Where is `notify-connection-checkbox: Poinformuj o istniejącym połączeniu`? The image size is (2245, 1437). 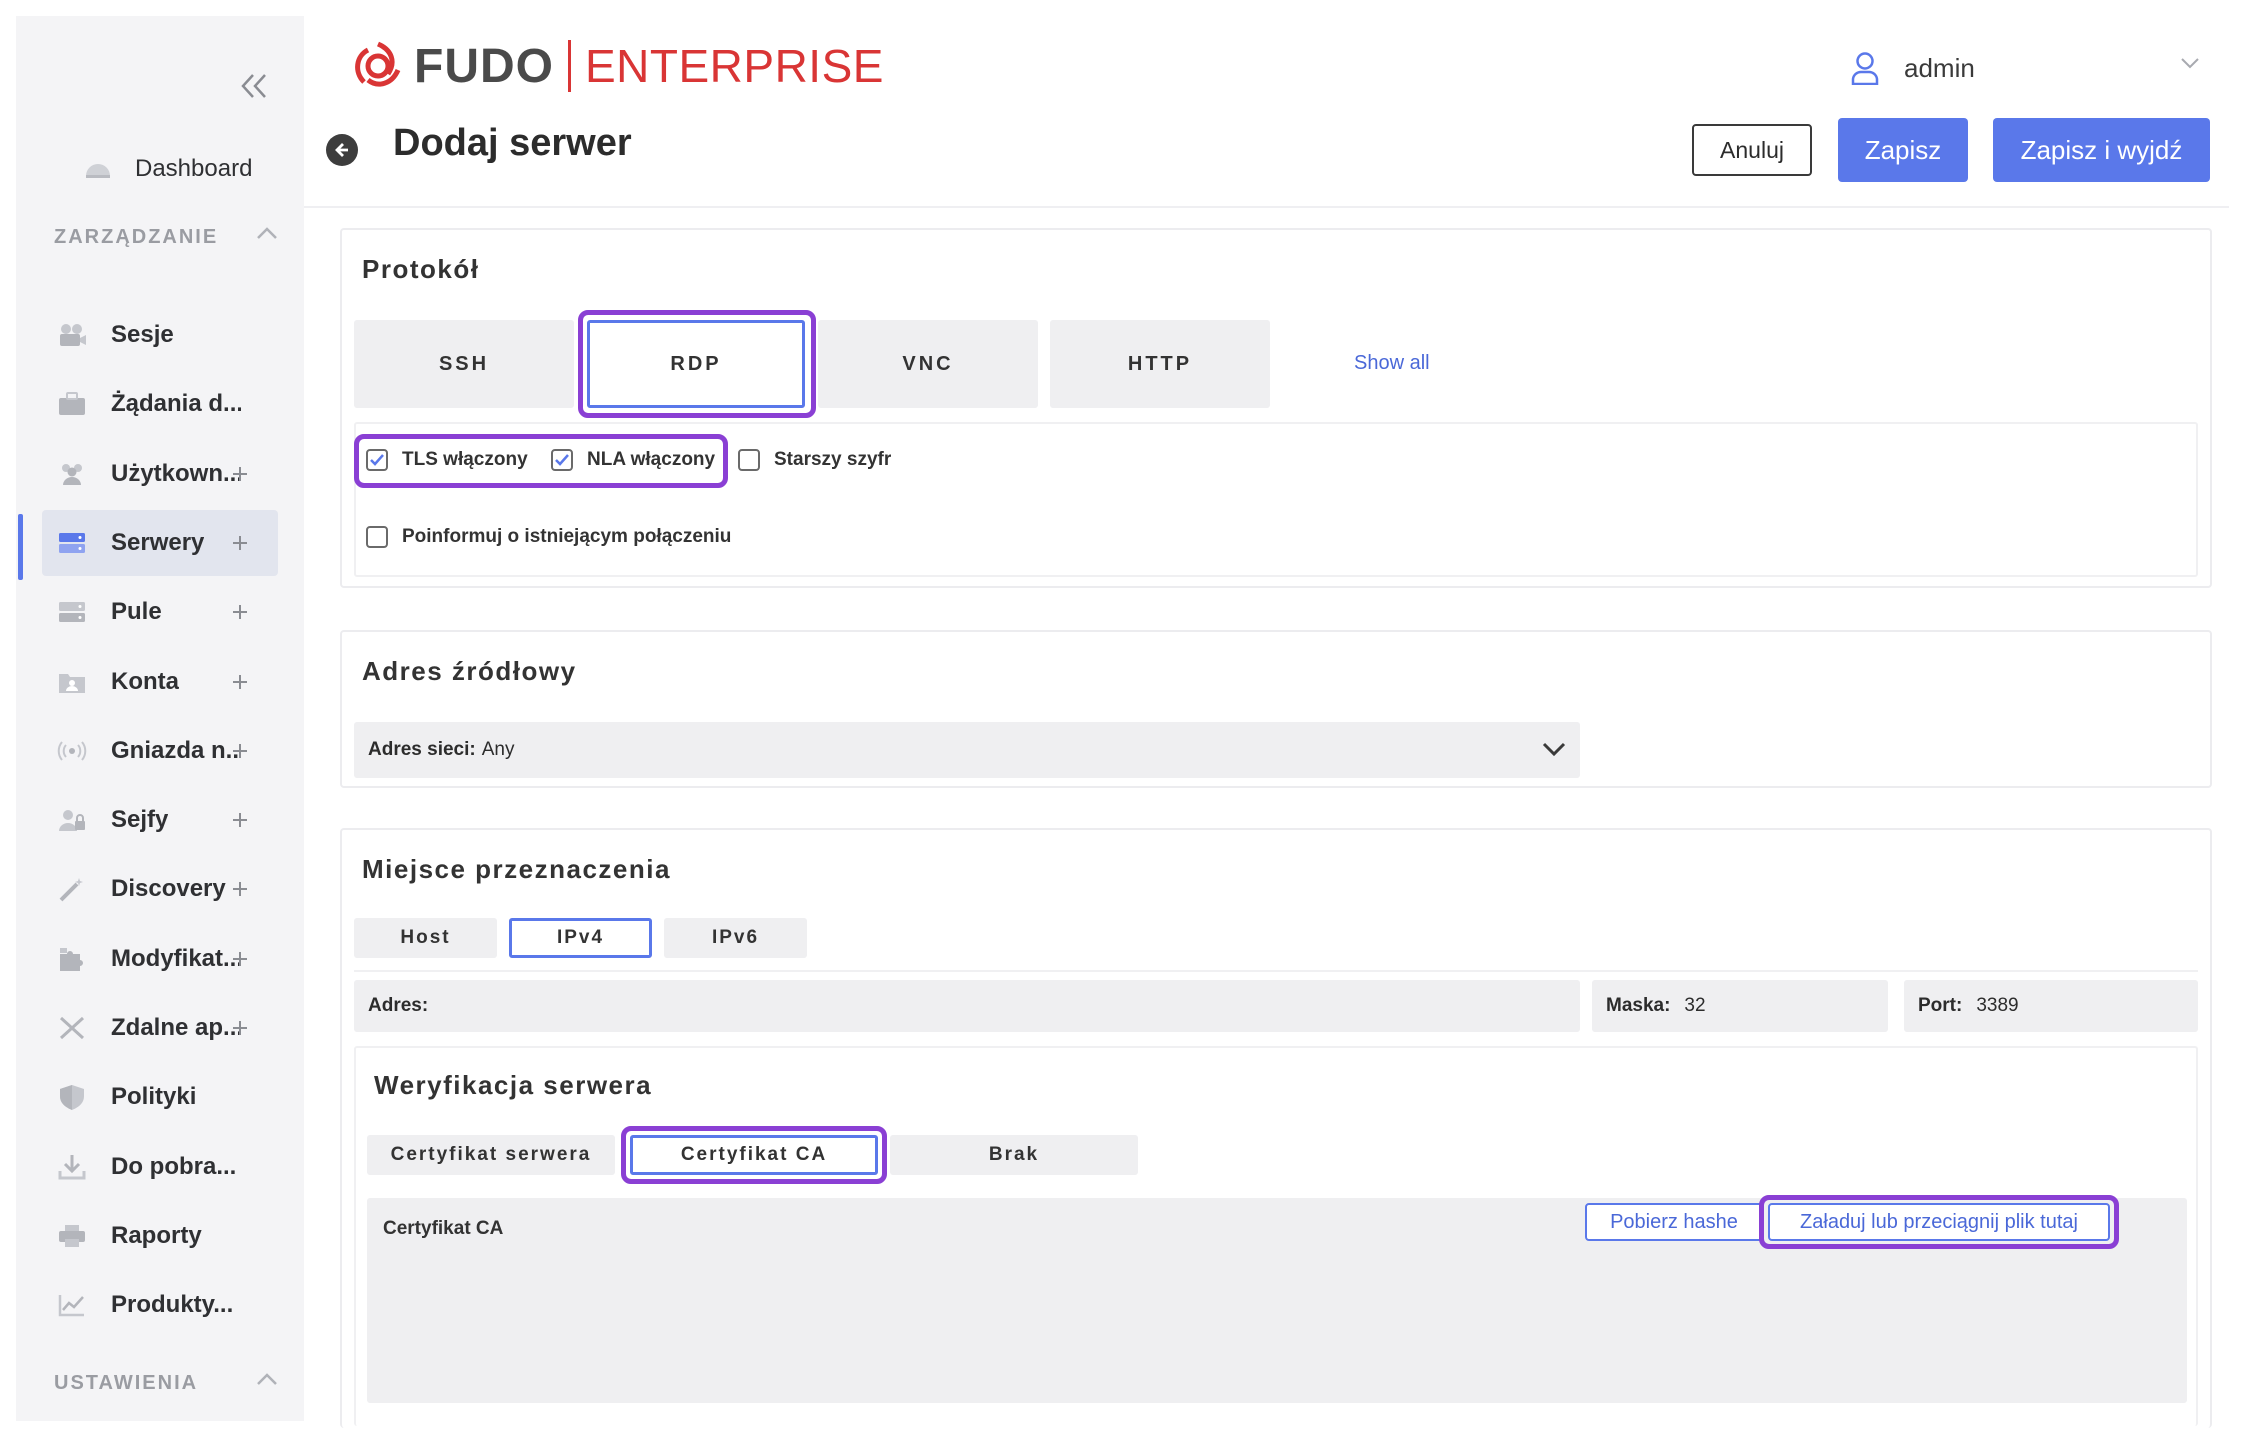
notify-connection-checkbox: Poinformuj o istniejącym połączeniu is located at coordinates (548, 537).